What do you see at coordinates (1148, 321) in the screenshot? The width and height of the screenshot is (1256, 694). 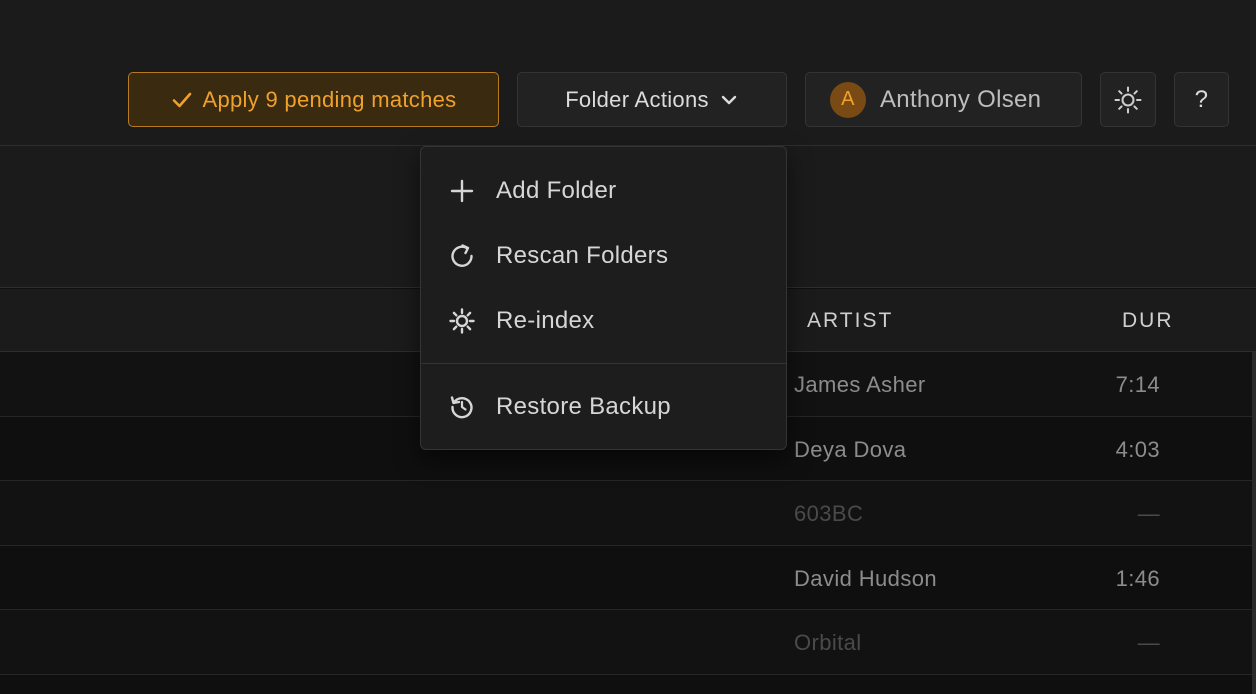 I see `column-header-duration: DUR` at bounding box center [1148, 321].